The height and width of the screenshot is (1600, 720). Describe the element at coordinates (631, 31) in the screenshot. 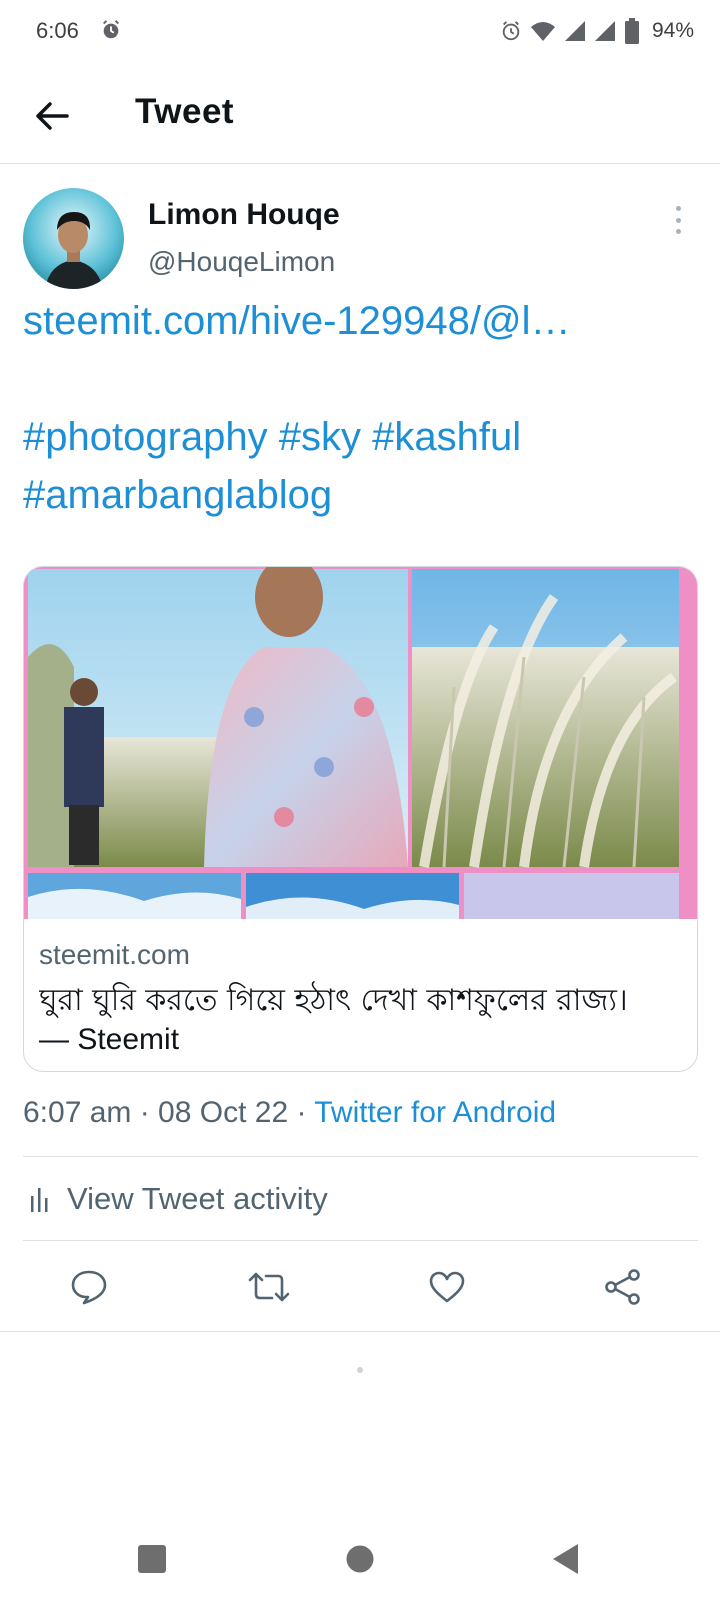

I see `battery-icon` at that location.